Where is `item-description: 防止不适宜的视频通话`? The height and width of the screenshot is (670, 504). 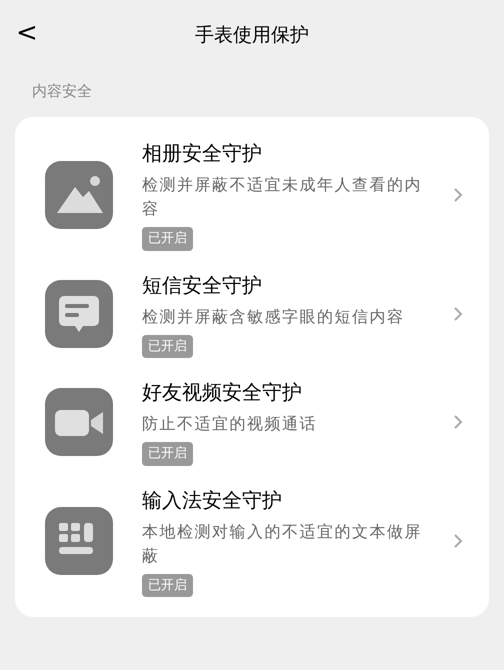 item-description: 防止不适宜的视频通话 is located at coordinates (230, 424).